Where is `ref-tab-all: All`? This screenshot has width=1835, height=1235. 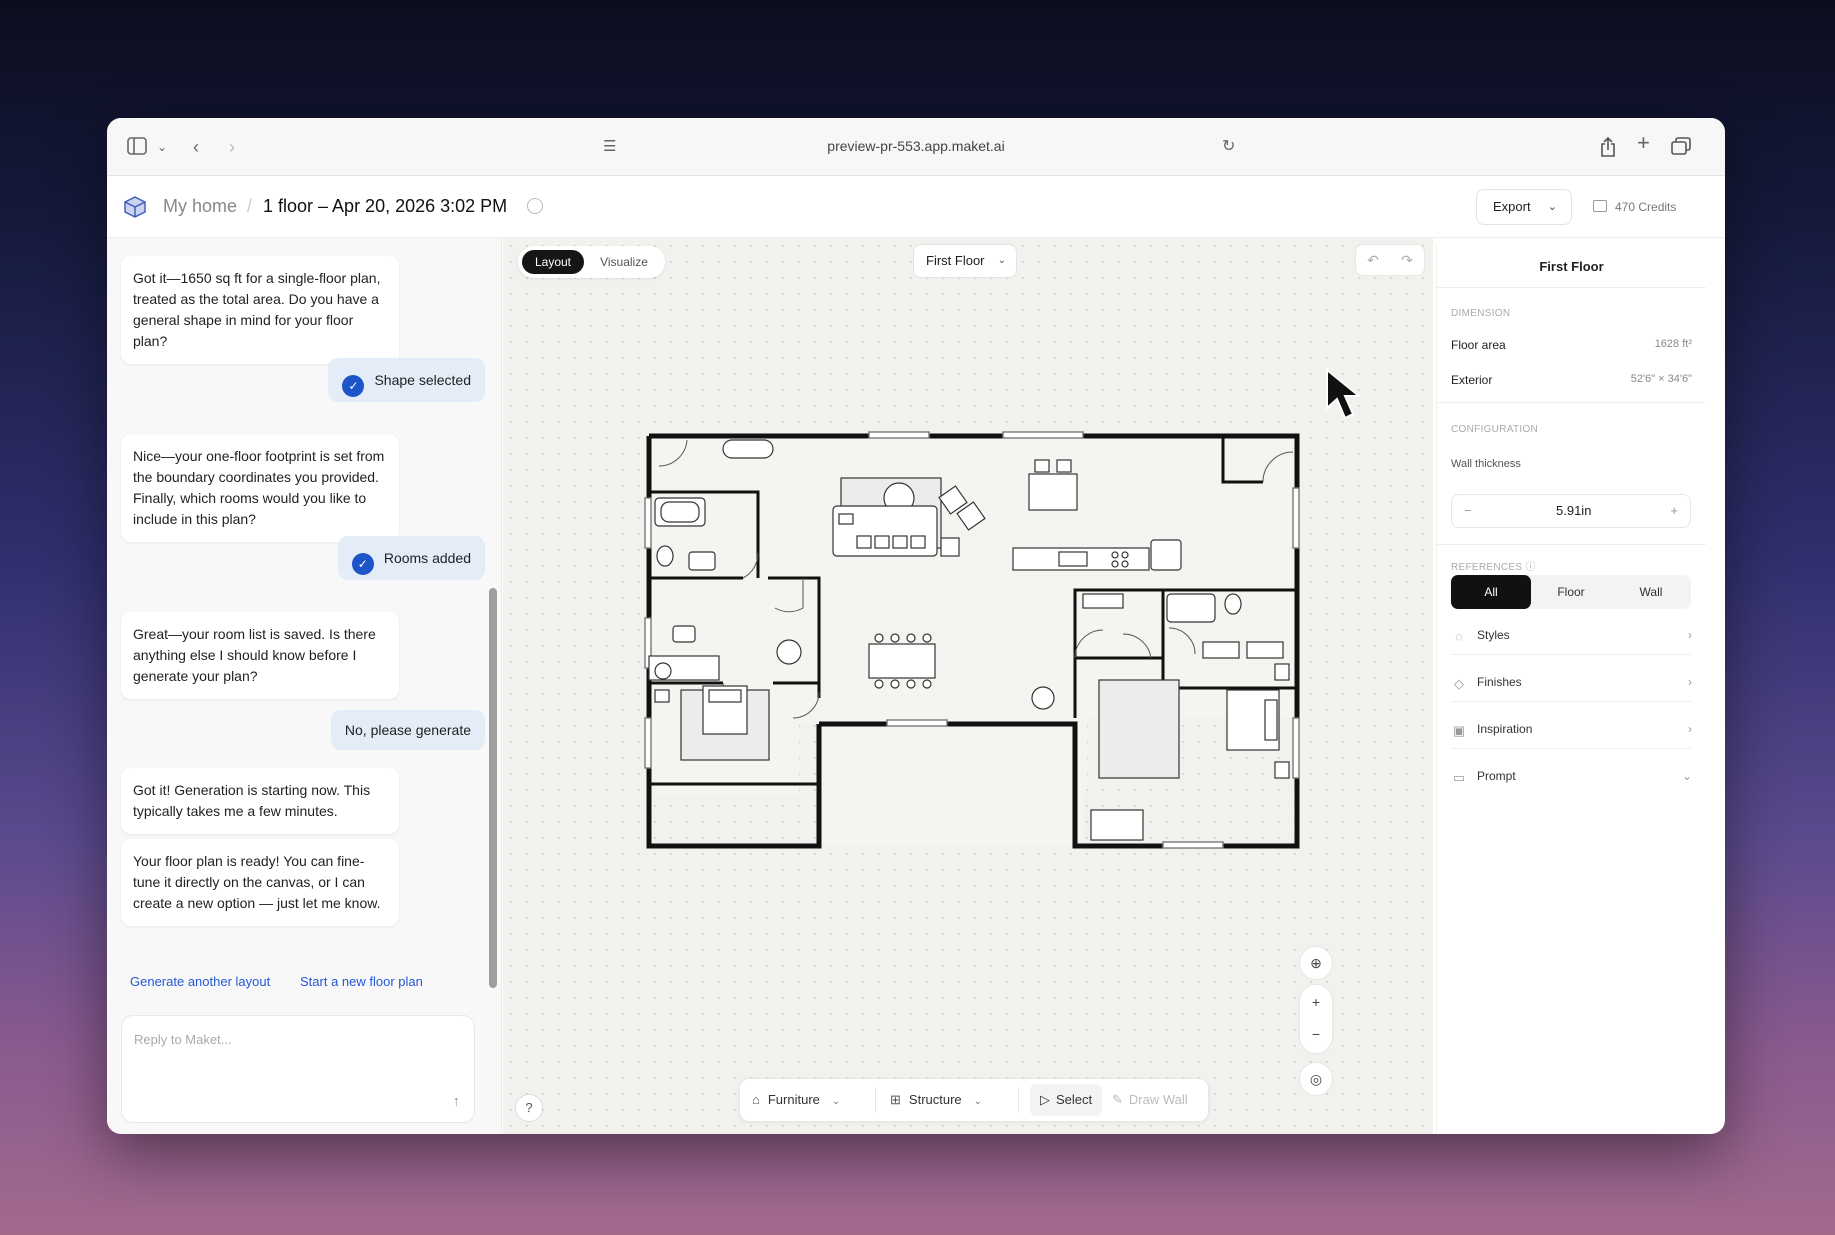
ref-tab-all: All is located at coordinates (1491, 592).